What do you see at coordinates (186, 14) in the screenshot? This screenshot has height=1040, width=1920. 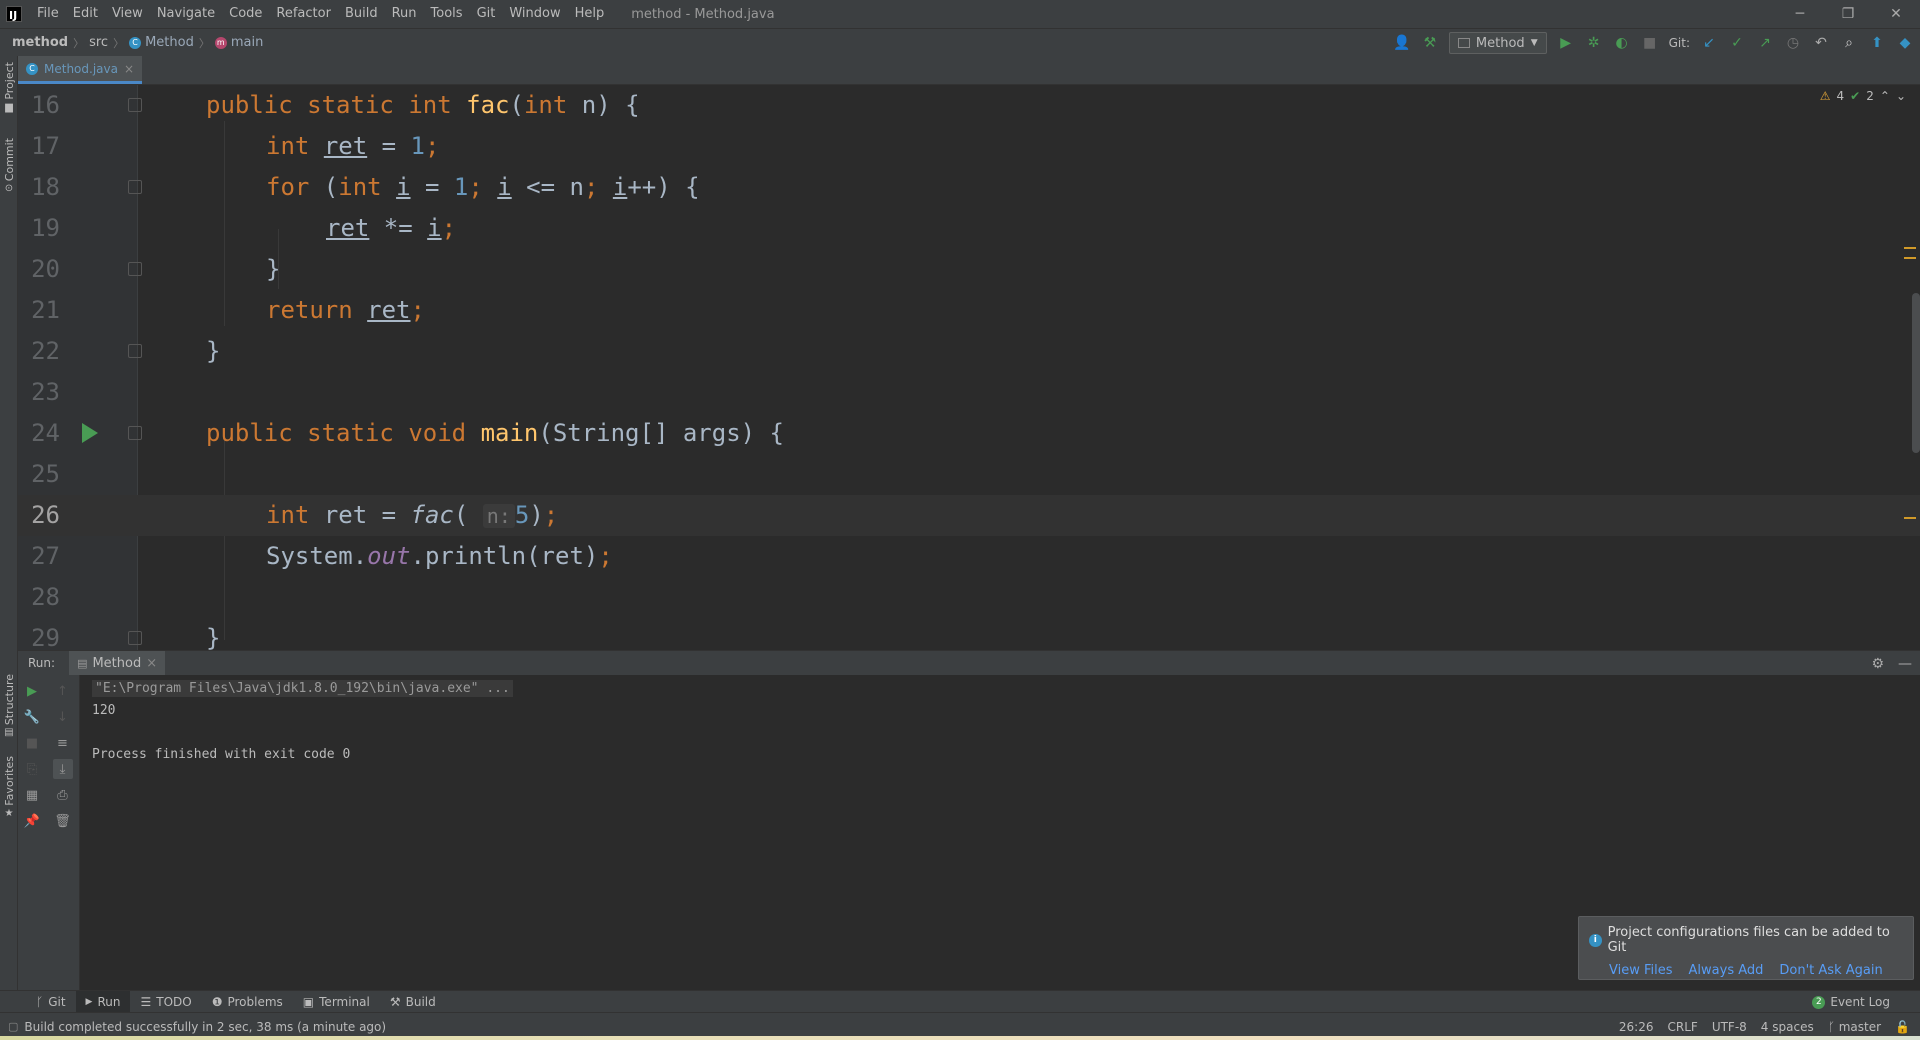 I see `menu-navigate: Navigate` at bounding box center [186, 14].